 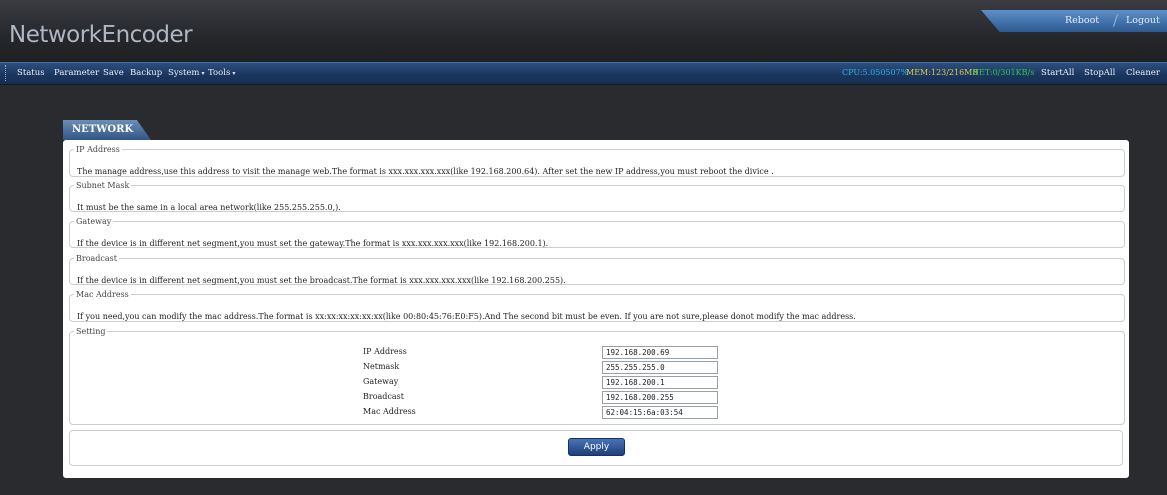 What do you see at coordinates (1003, 72) in the screenshot?
I see `net-usage: NET:0/301KB/s` at bounding box center [1003, 72].